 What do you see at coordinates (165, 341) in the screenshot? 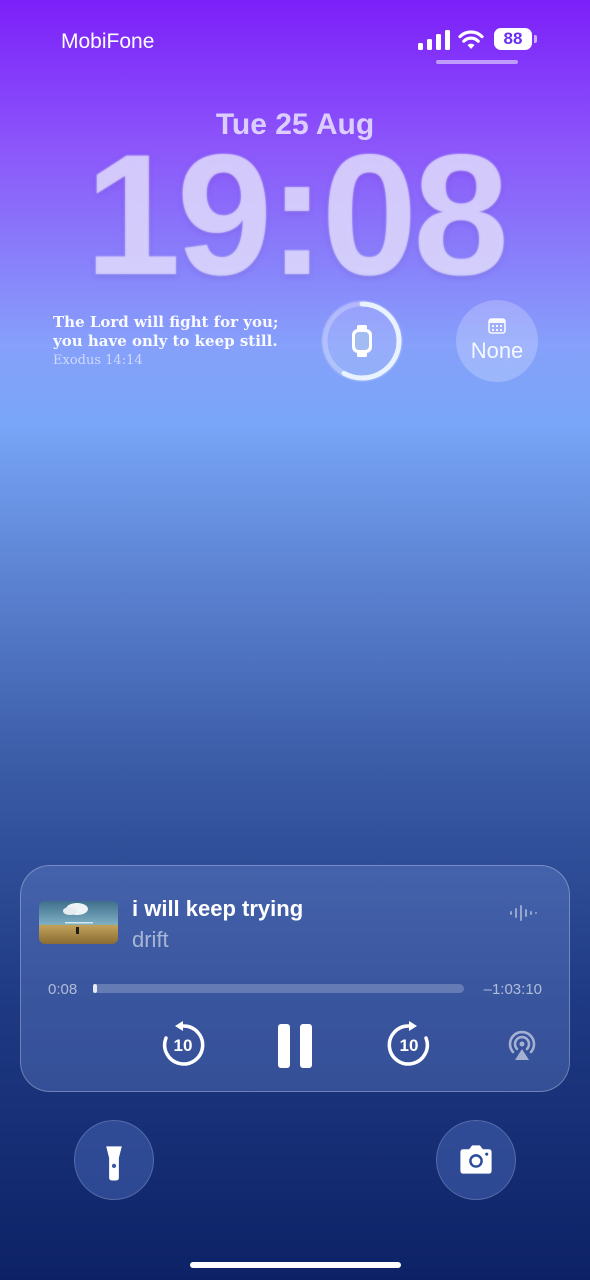
I see `verse-line-2: you have only to keep still.` at bounding box center [165, 341].